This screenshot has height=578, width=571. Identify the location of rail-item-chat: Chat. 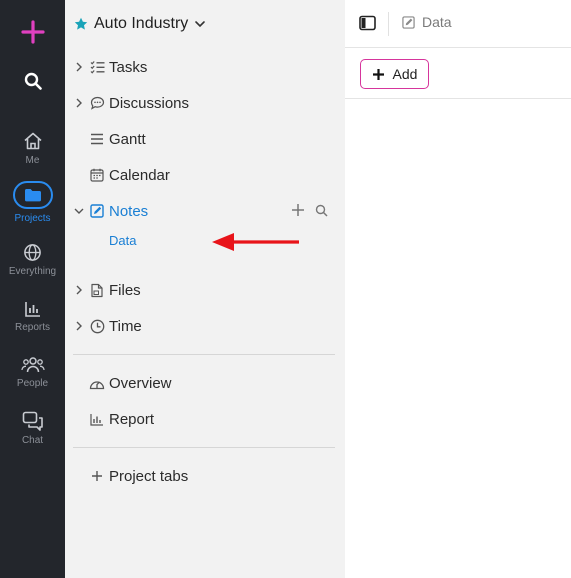
(32, 428).